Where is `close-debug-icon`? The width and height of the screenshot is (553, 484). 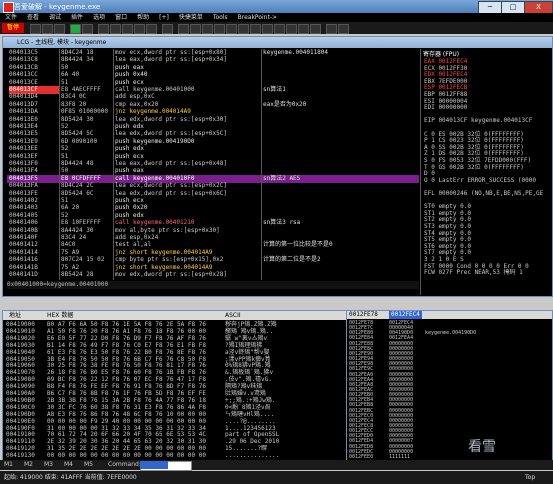
close-debug-icon is located at coordinates (59, 29).